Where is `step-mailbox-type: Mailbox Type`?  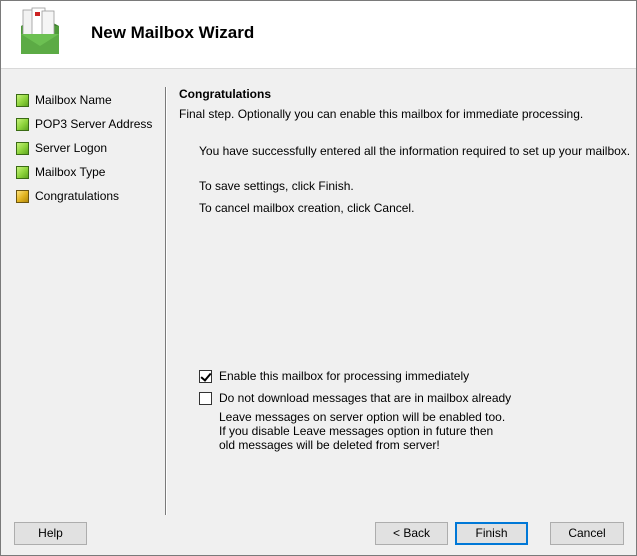 step-mailbox-type: Mailbox Type is located at coordinates (60, 172).